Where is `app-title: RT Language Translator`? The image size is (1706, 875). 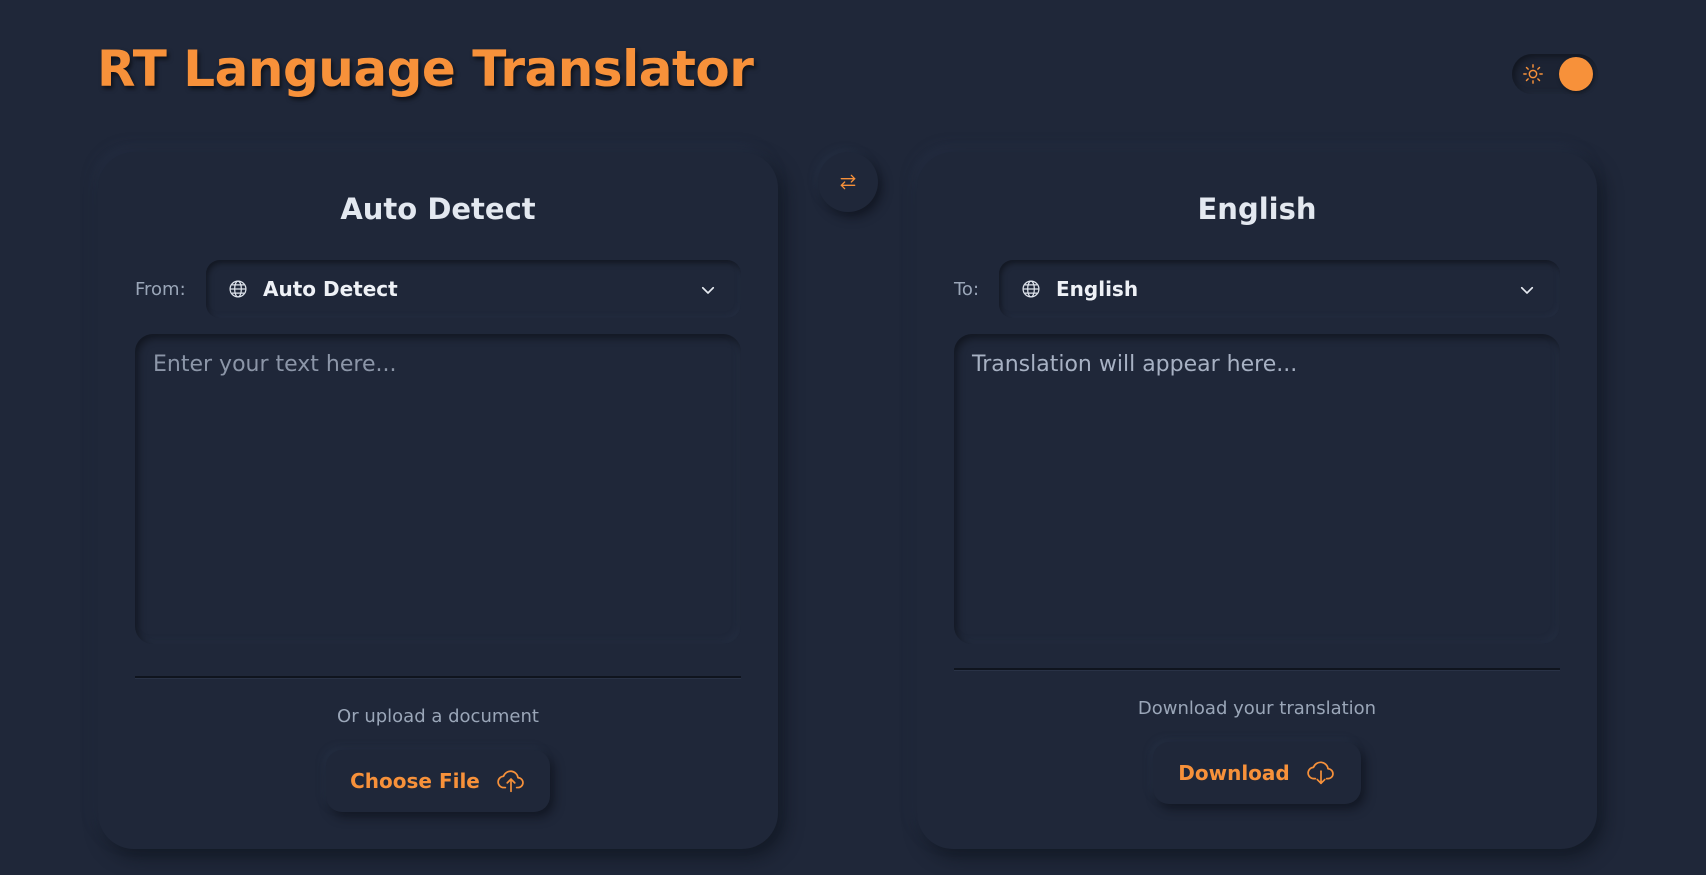 app-title: RT Language Translator is located at coordinates (425, 69).